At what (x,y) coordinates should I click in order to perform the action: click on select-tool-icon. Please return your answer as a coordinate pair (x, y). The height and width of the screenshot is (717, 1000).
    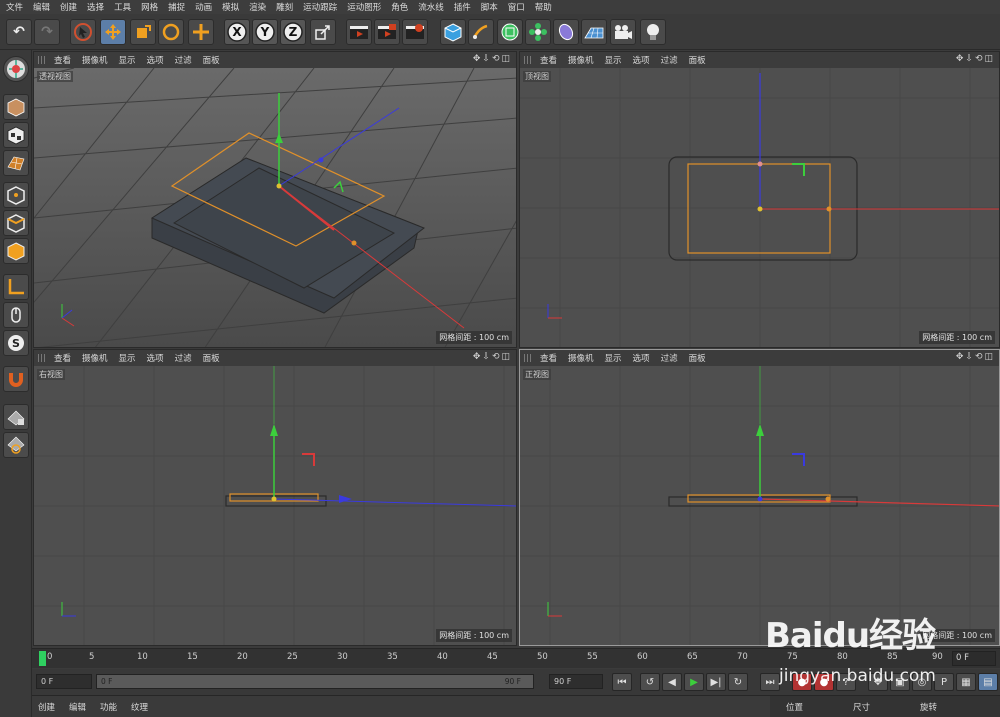
    Looking at the image, I should click on (83, 32).